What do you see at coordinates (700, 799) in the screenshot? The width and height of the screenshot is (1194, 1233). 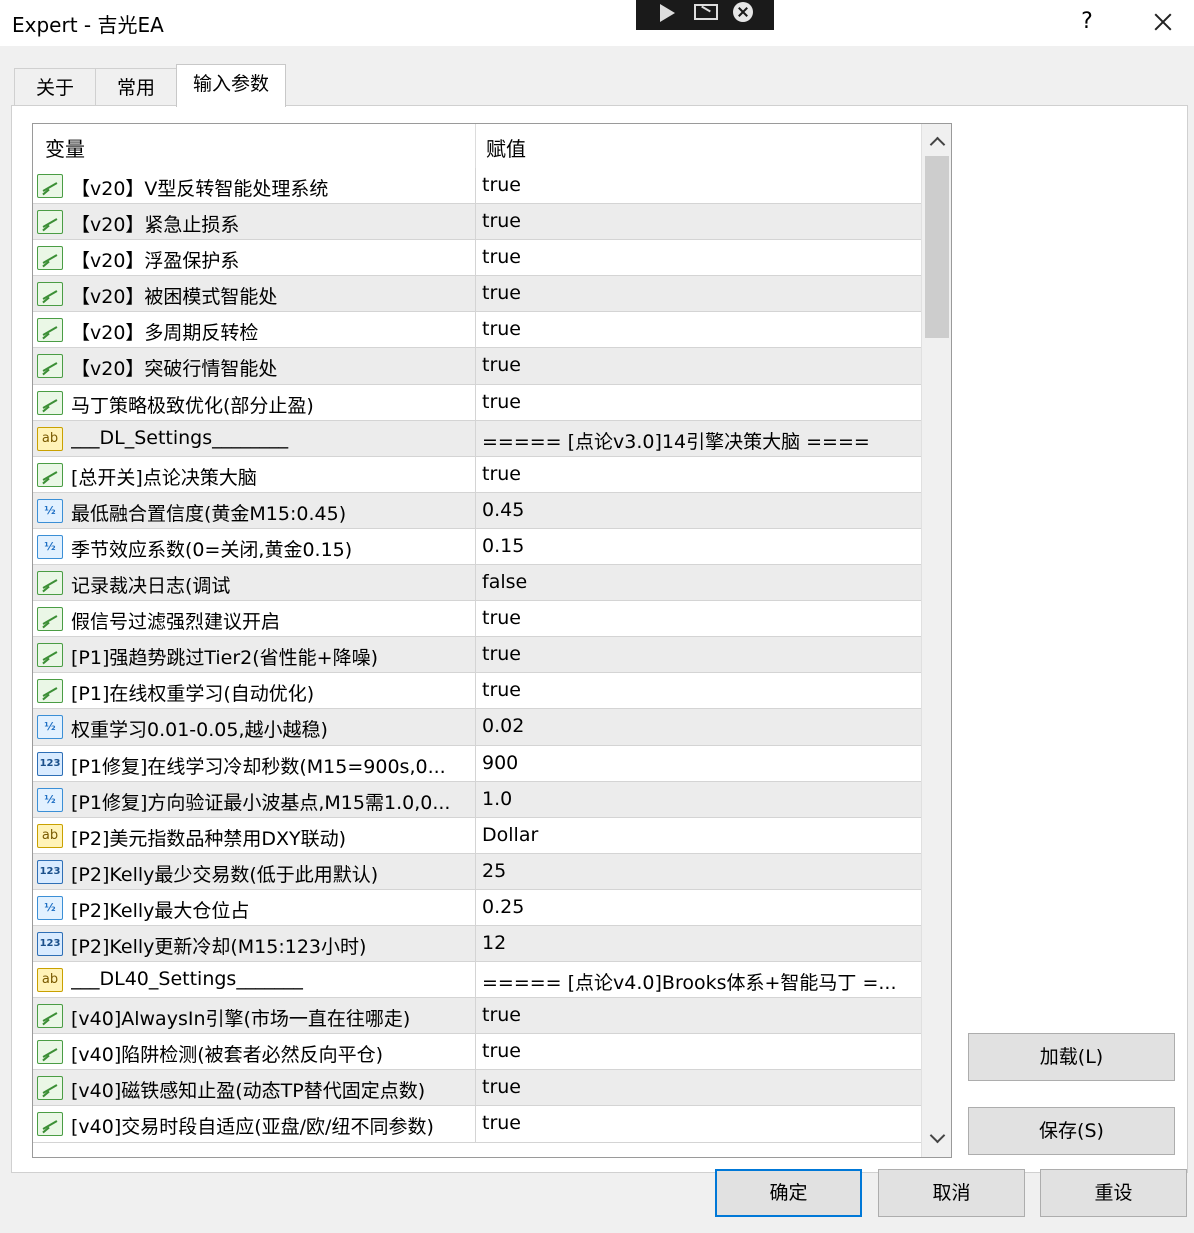 I see `param-value: 1.0` at bounding box center [700, 799].